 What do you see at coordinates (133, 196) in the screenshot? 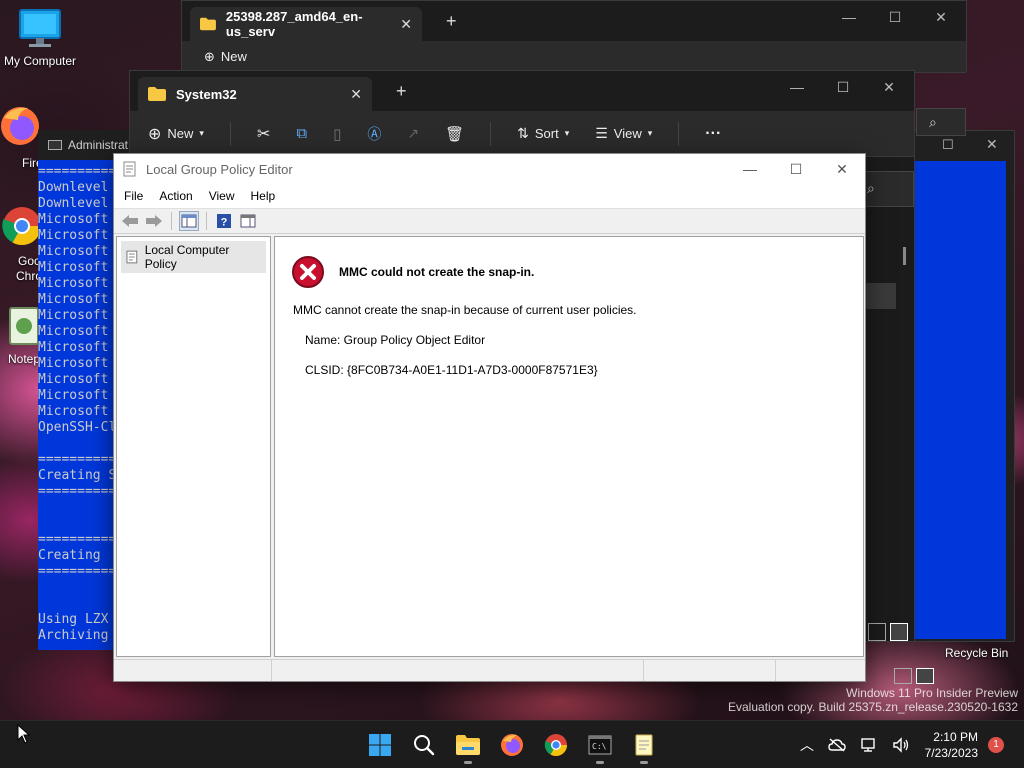
I see `menu-file: File` at bounding box center [133, 196].